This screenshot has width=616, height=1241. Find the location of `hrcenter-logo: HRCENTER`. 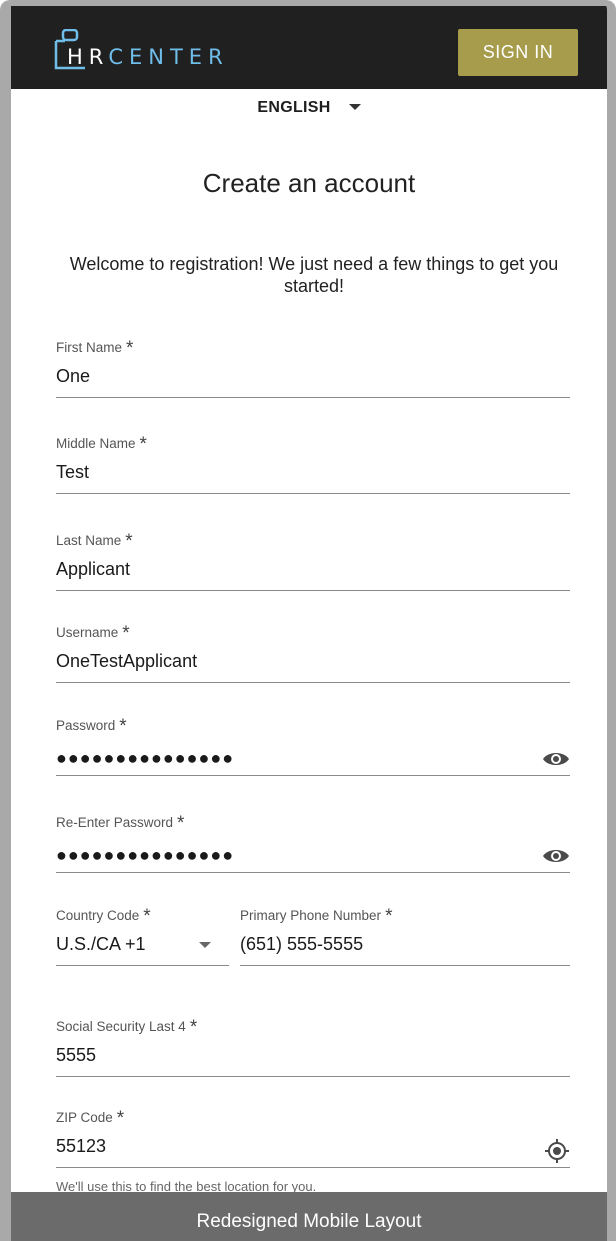

hrcenter-logo: HRCENTER is located at coordinates (153, 51).